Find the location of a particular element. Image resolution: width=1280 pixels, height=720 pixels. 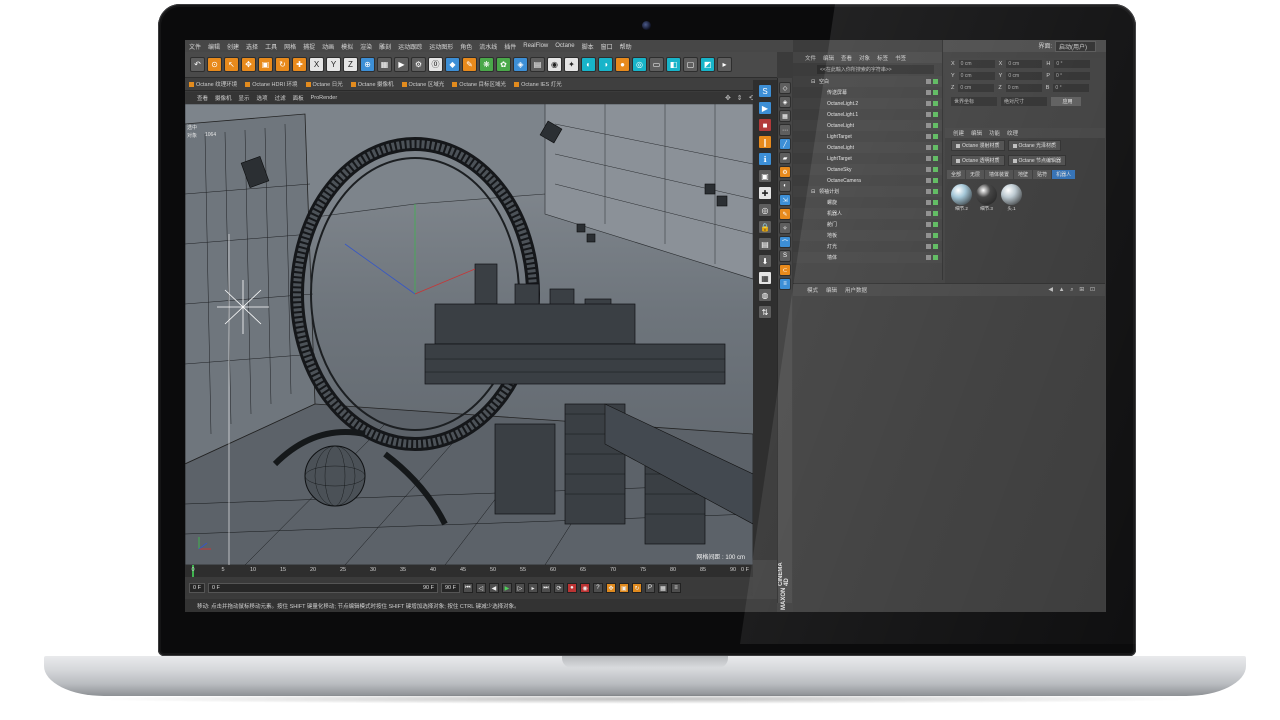

frame-range-slider: 0 F 90 F is located at coordinates (322, 588).